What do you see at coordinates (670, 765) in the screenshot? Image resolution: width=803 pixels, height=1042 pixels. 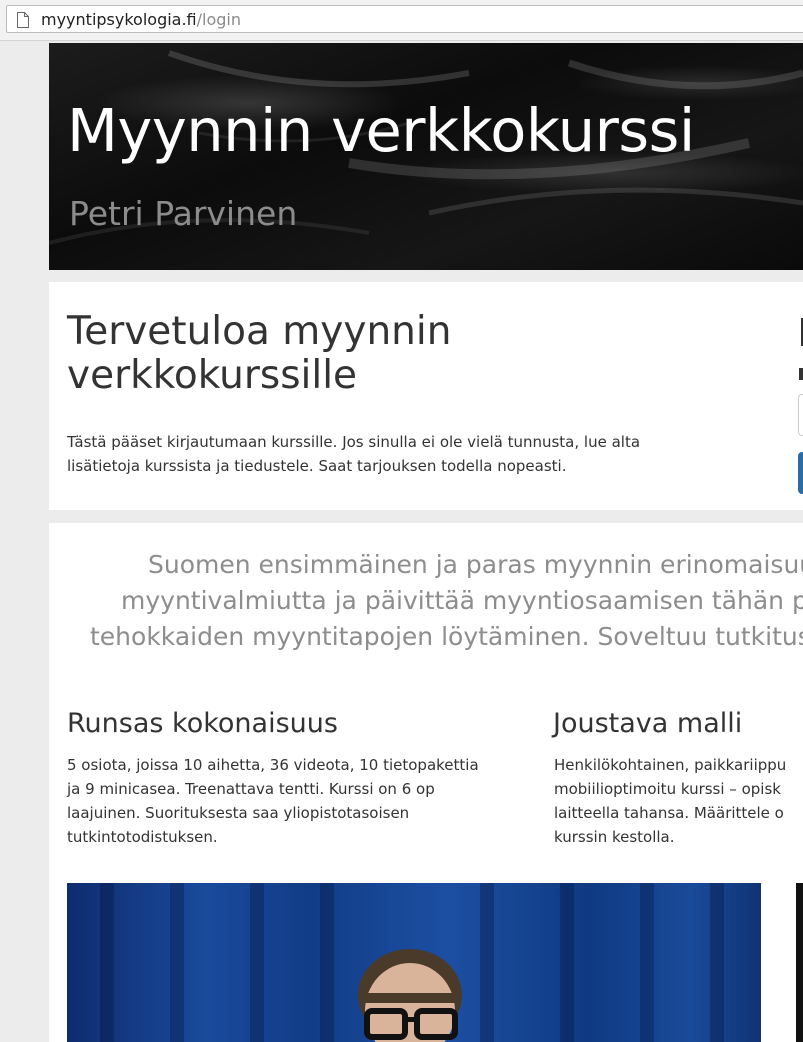 I see `feature-text-line: Henkilökohtainen, paikkariippu` at bounding box center [670, 765].